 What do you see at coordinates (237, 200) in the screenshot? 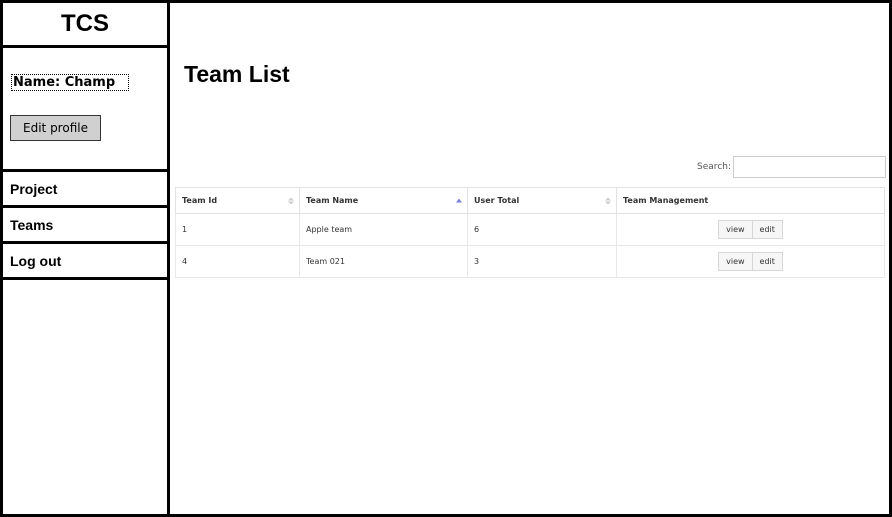
I see `column-header-team-id: Team Id` at bounding box center [237, 200].